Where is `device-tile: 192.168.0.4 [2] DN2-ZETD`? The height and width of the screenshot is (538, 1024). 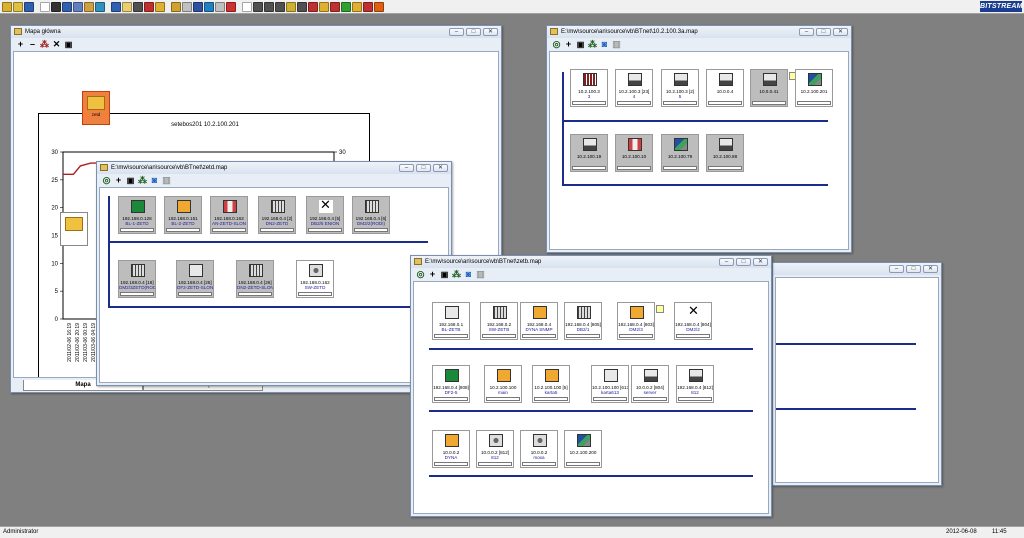 device-tile: 192.168.0.4 [2] DN2-ZETD is located at coordinates (277, 215).